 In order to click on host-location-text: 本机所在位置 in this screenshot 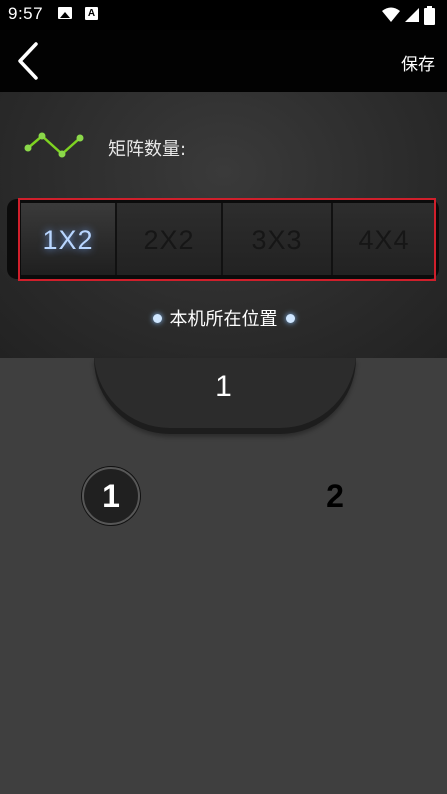, I will do `click(223, 319)`.